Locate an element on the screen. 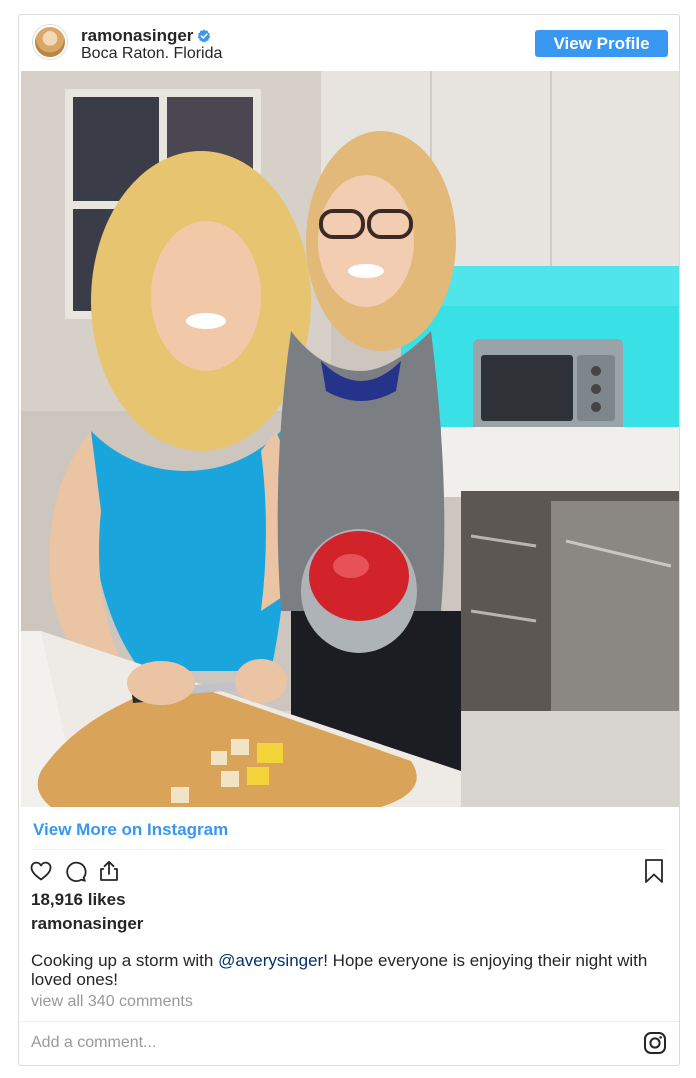 The height and width of the screenshot is (1078, 696). view-comments-link: view all 340 comments is located at coordinates (112, 1002).